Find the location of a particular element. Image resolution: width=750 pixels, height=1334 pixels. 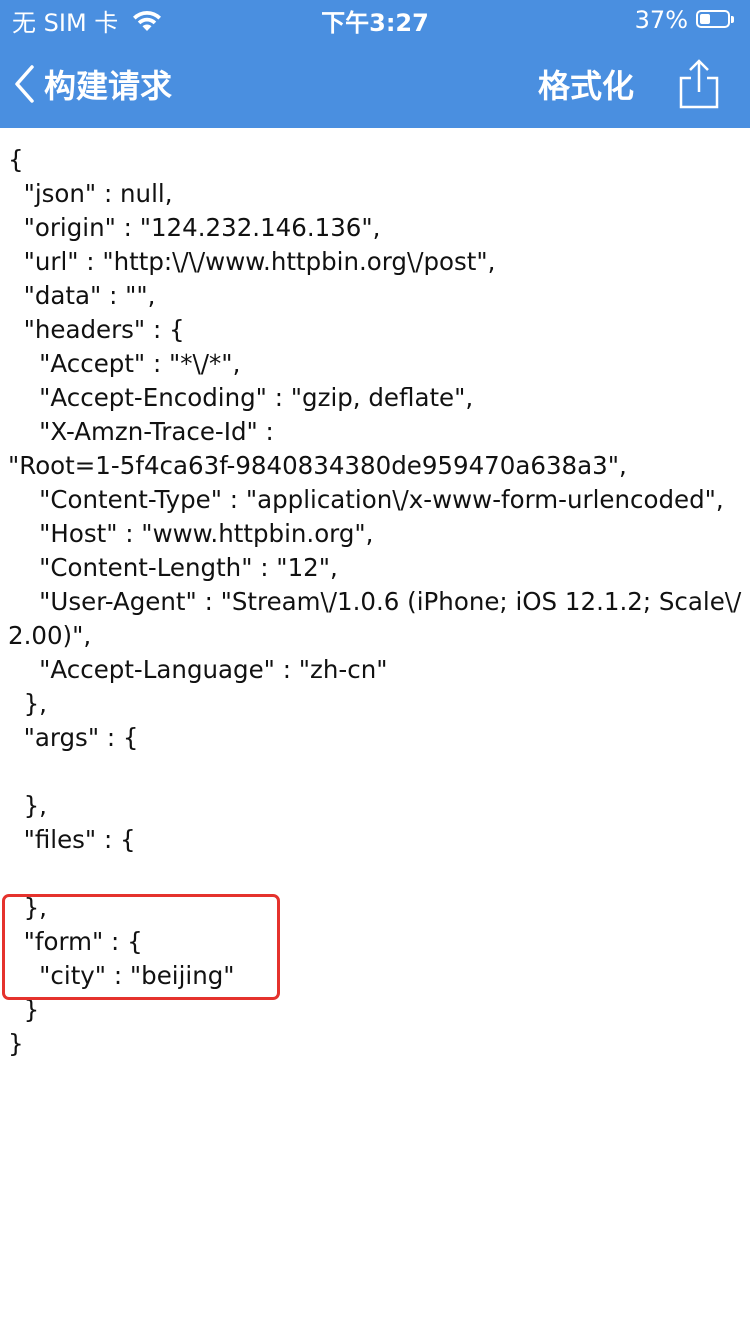

back-button: 构建请求 is located at coordinates (92, 84).